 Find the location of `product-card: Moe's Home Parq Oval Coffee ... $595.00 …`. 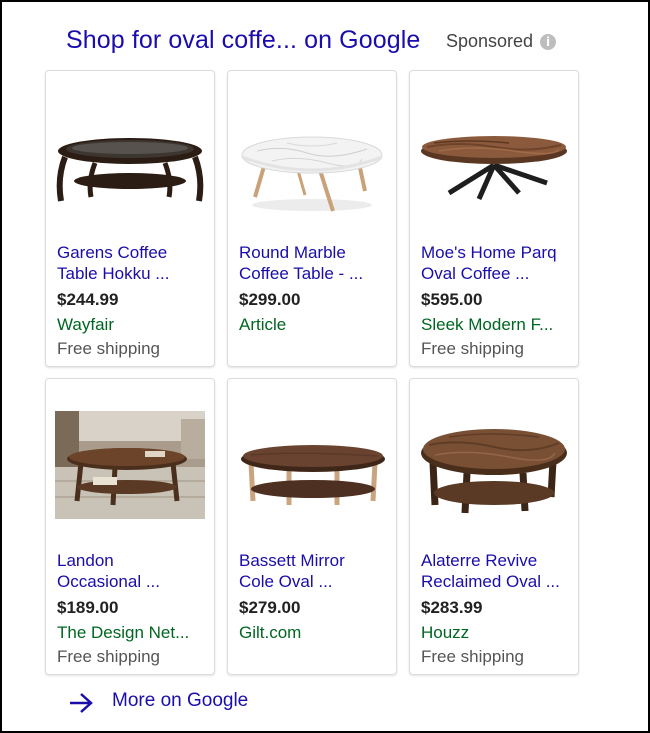

product-card: Moe's Home Parq Oval Coffee ... $595.00 … is located at coordinates (494, 218).